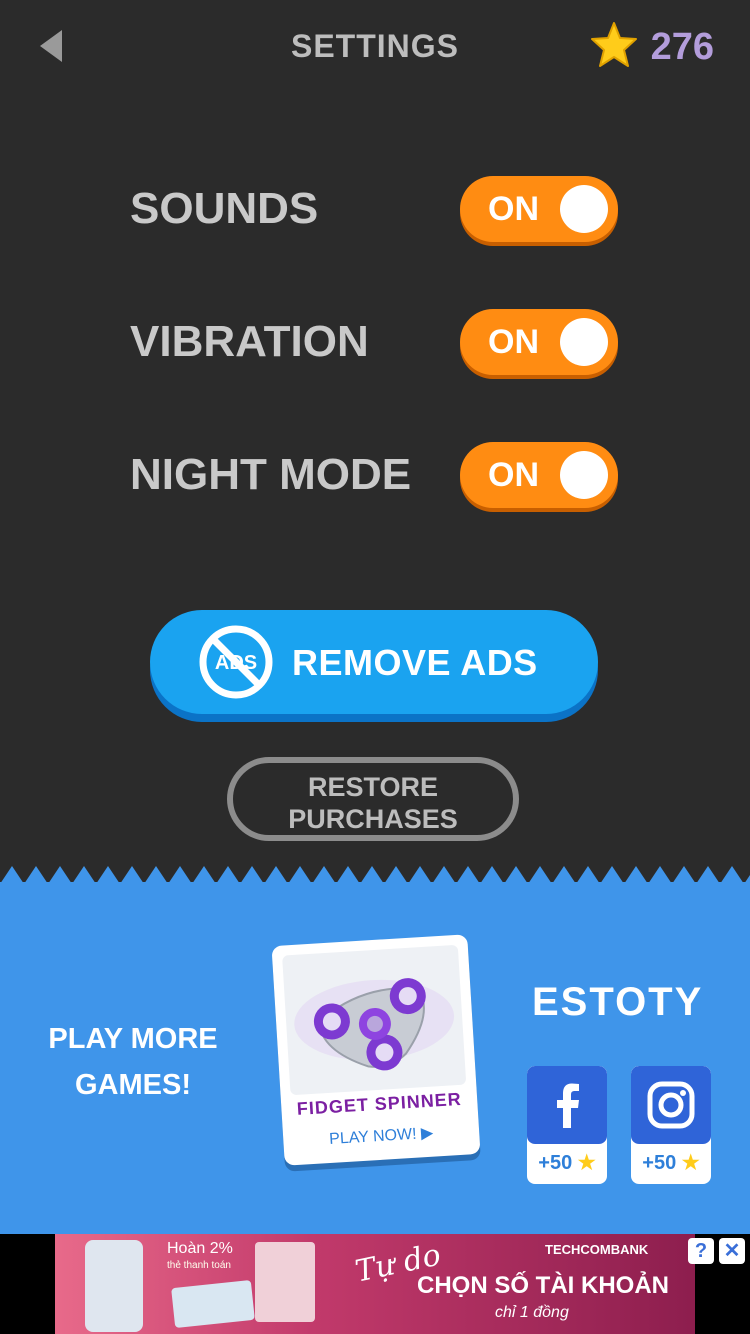 Image resolution: width=750 pixels, height=1334 pixels. I want to click on play-triangle-icon: ▶, so click(427, 1133).